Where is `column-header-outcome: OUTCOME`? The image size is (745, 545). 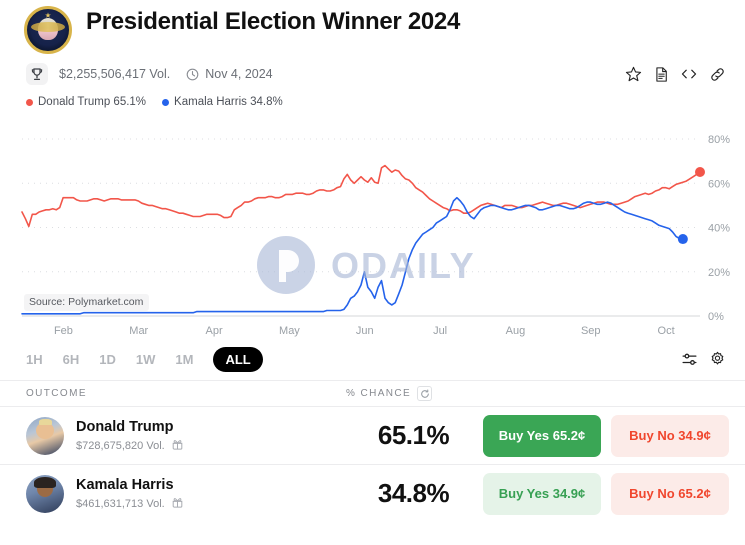 column-header-outcome: OUTCOME is located at coordinates (56, 393).